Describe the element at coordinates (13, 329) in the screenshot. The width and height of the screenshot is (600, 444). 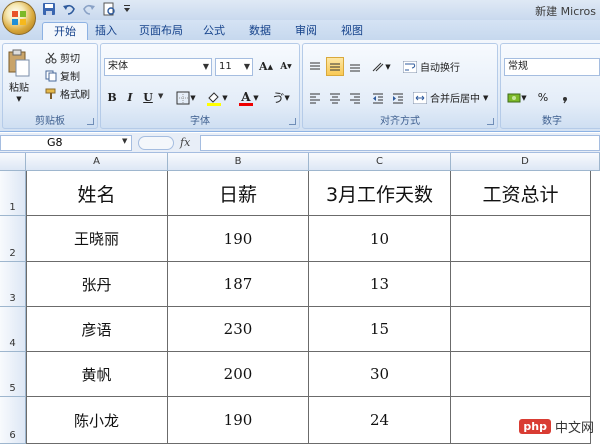
I see `row-header-4: 4` at that location.